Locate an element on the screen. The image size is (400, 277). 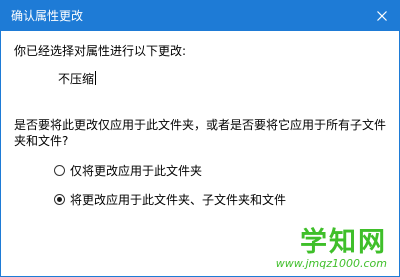
option-apply-folder-only: 仅将更改应用于此文件夹 is located at coordinates (128, 170).